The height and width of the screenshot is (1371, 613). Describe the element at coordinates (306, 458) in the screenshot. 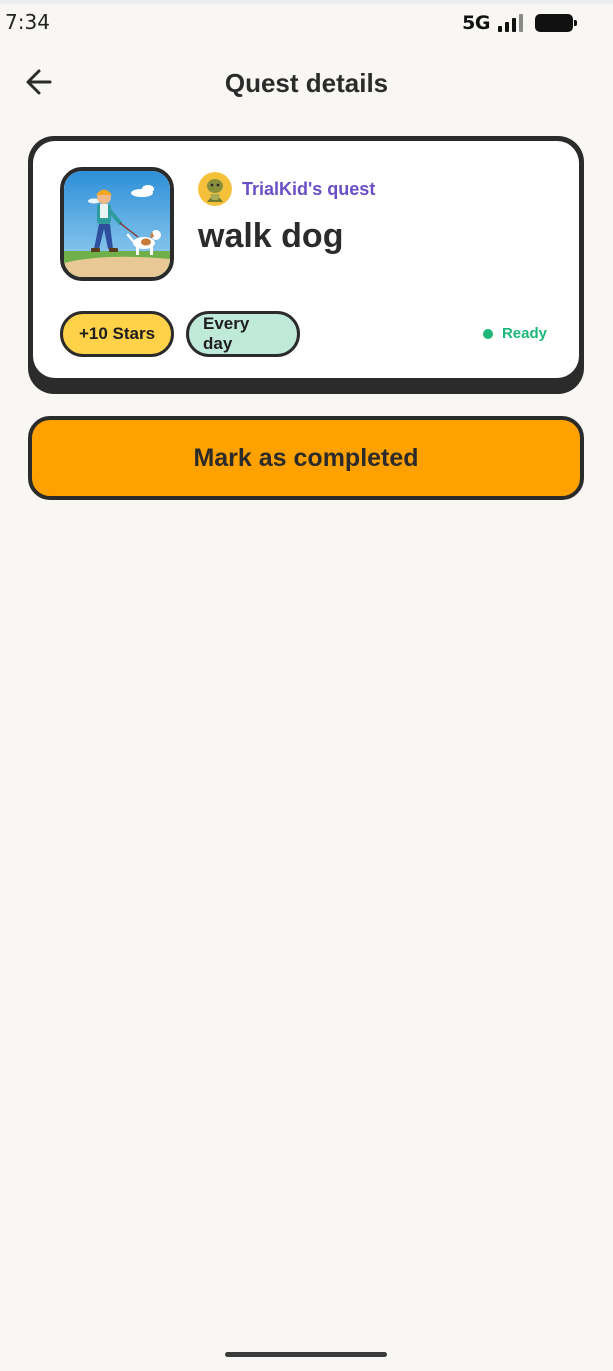

I see `mark-completed-button: Mark as completed` at that location.